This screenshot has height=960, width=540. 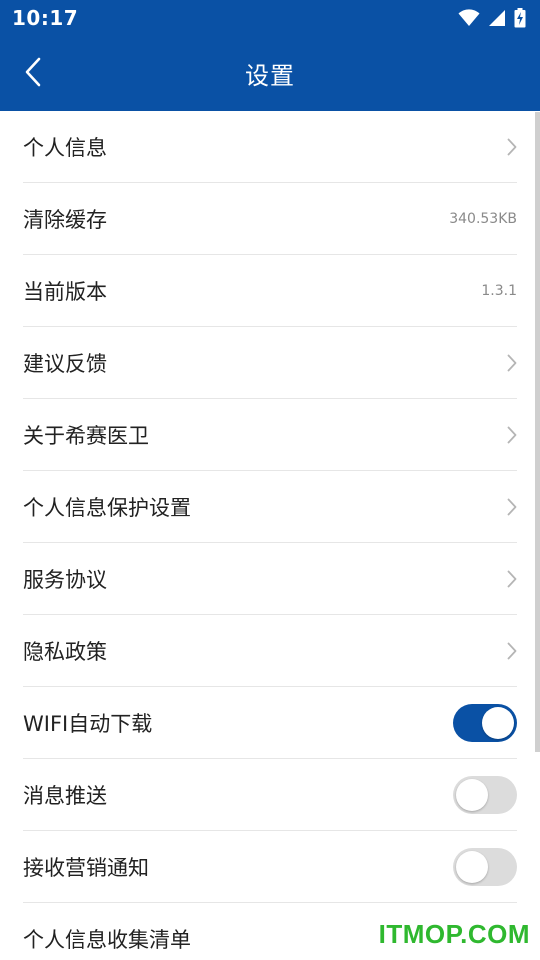 I want to click on cellular-signal-icon, so click(x=497, y=18).